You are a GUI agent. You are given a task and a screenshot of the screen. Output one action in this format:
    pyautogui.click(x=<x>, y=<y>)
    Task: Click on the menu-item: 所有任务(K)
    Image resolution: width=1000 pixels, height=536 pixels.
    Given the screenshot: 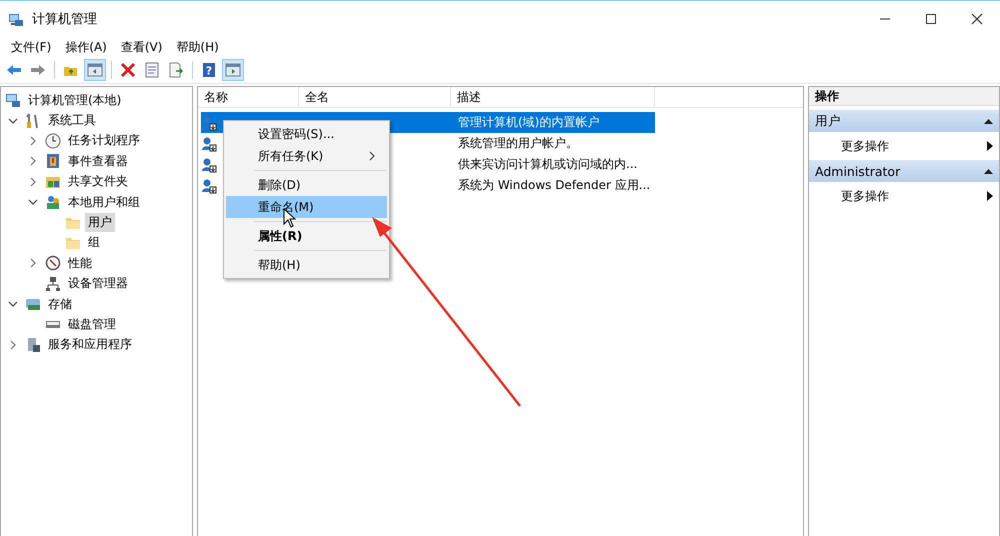 What is the action you would take?
    pyautogui.click(x=306, y=156)
    